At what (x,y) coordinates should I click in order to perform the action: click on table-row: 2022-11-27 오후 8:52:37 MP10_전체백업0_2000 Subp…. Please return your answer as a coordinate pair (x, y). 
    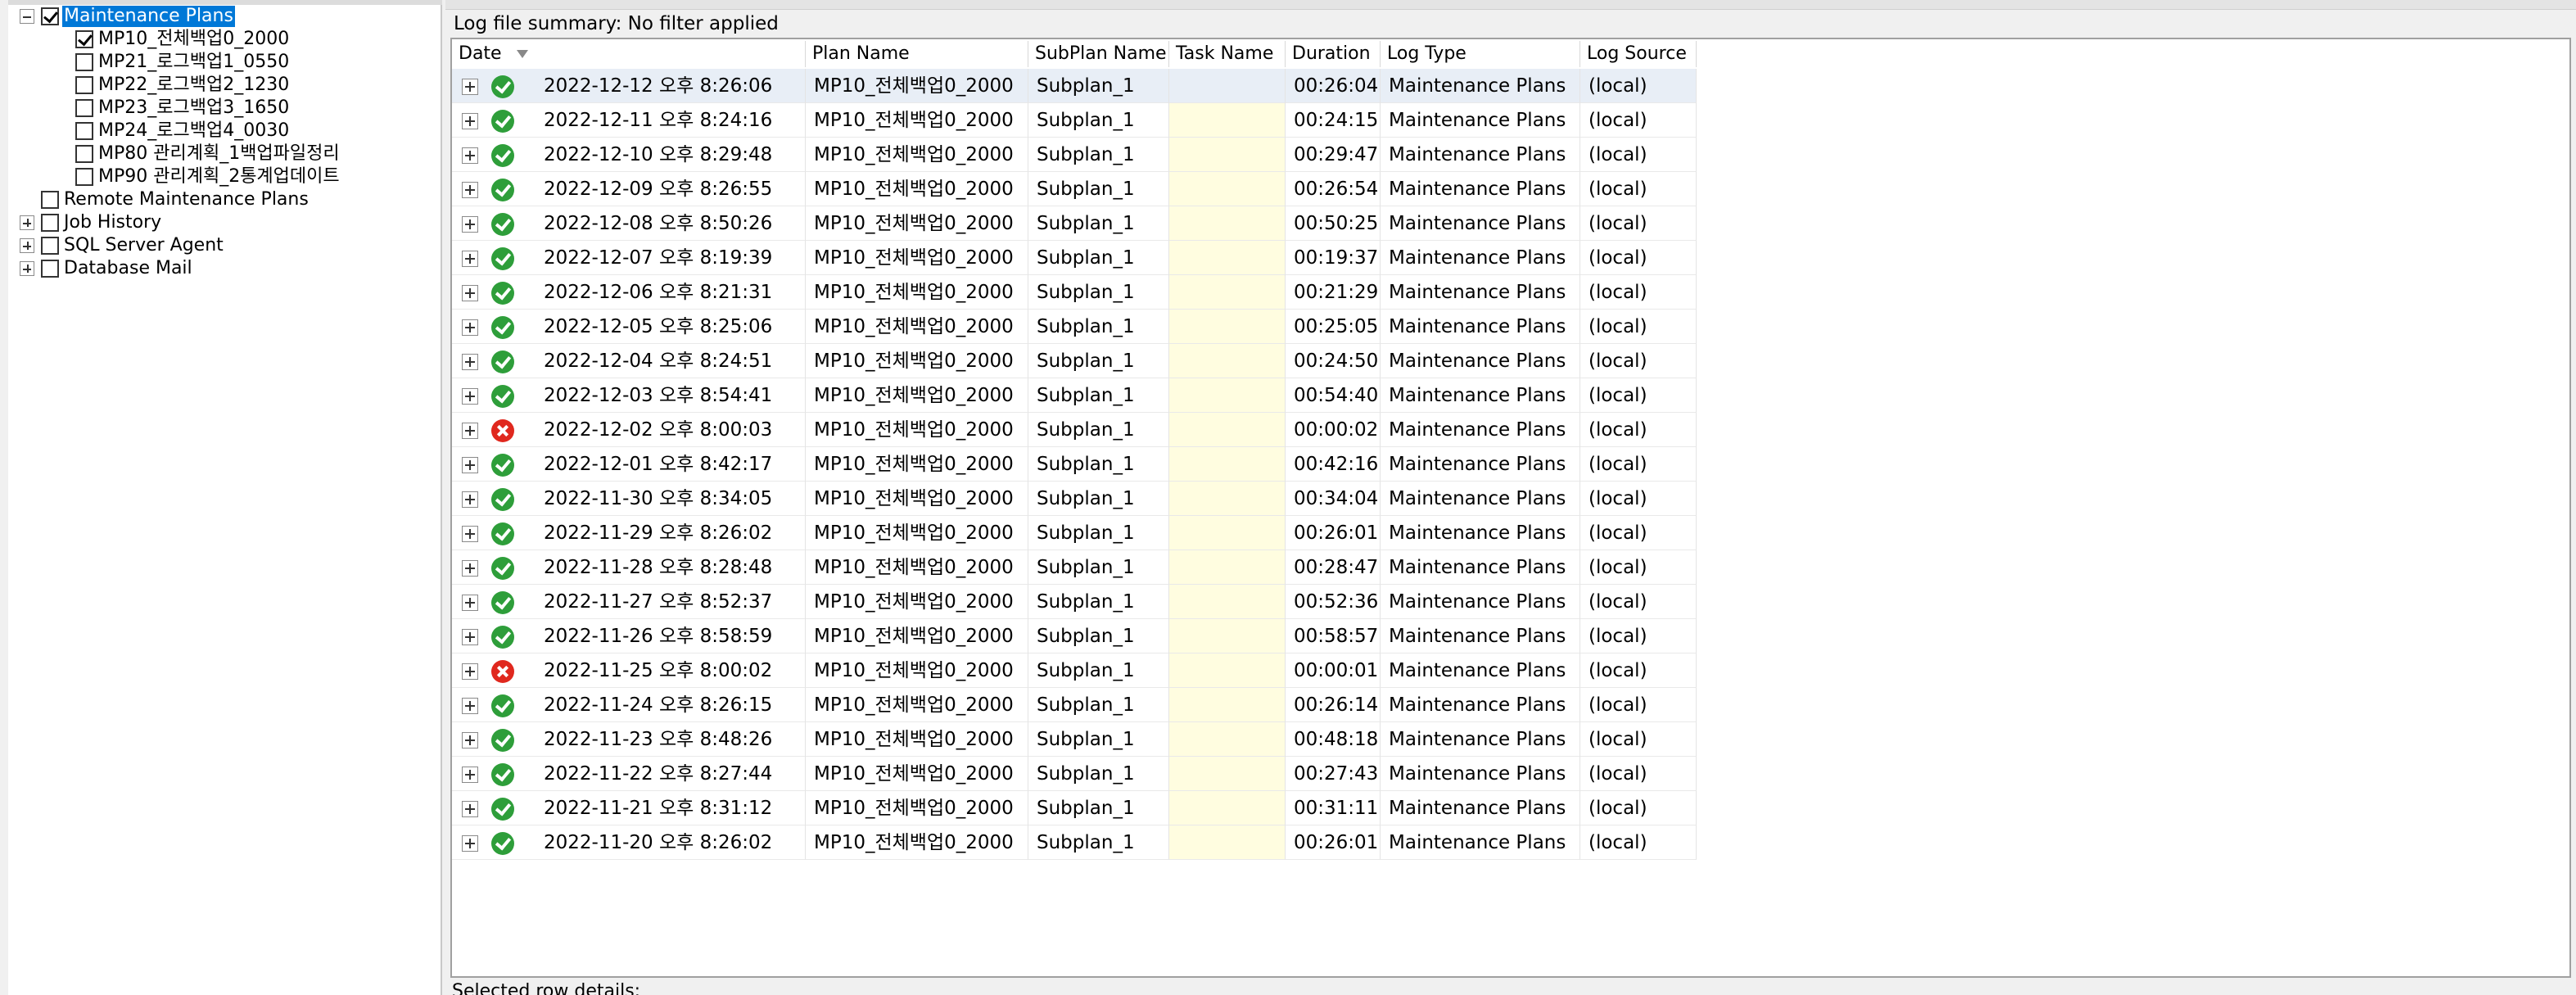
    Looking at the image, I should click on (1074, 602).